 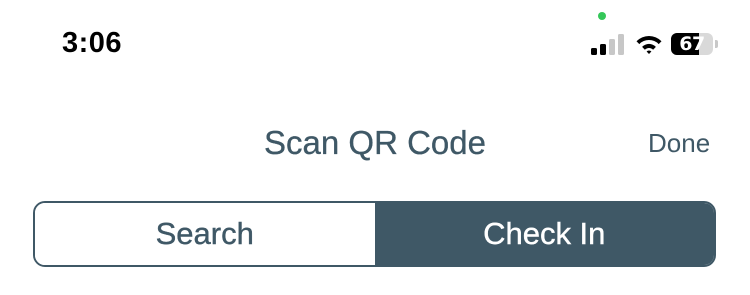 What do you see at coordinates (375, 142) in the screenshot?
I see `page-title: Scan QR Code` at bounding box center [375, 142].